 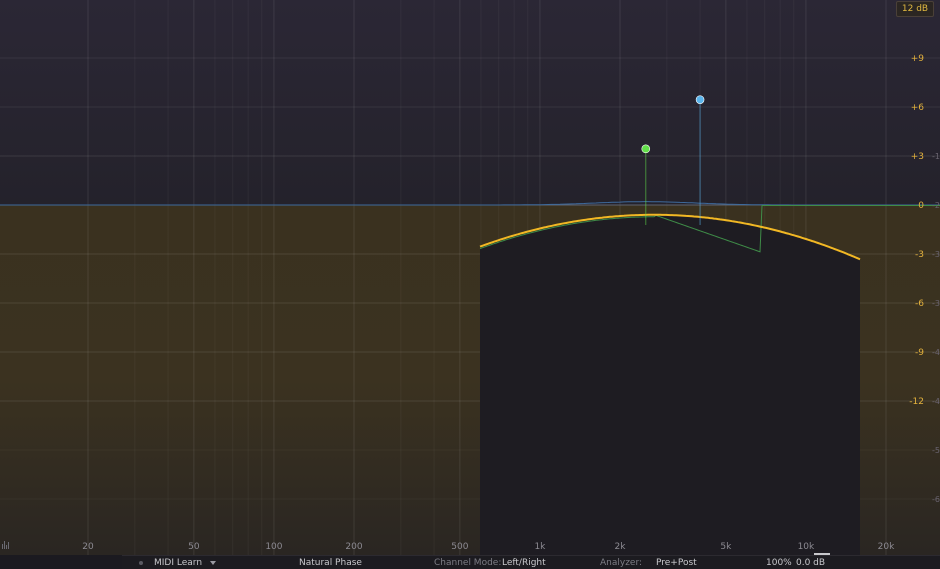 I want to click on phase-mode-button: Natural Phase, so click(x=330, y=562).